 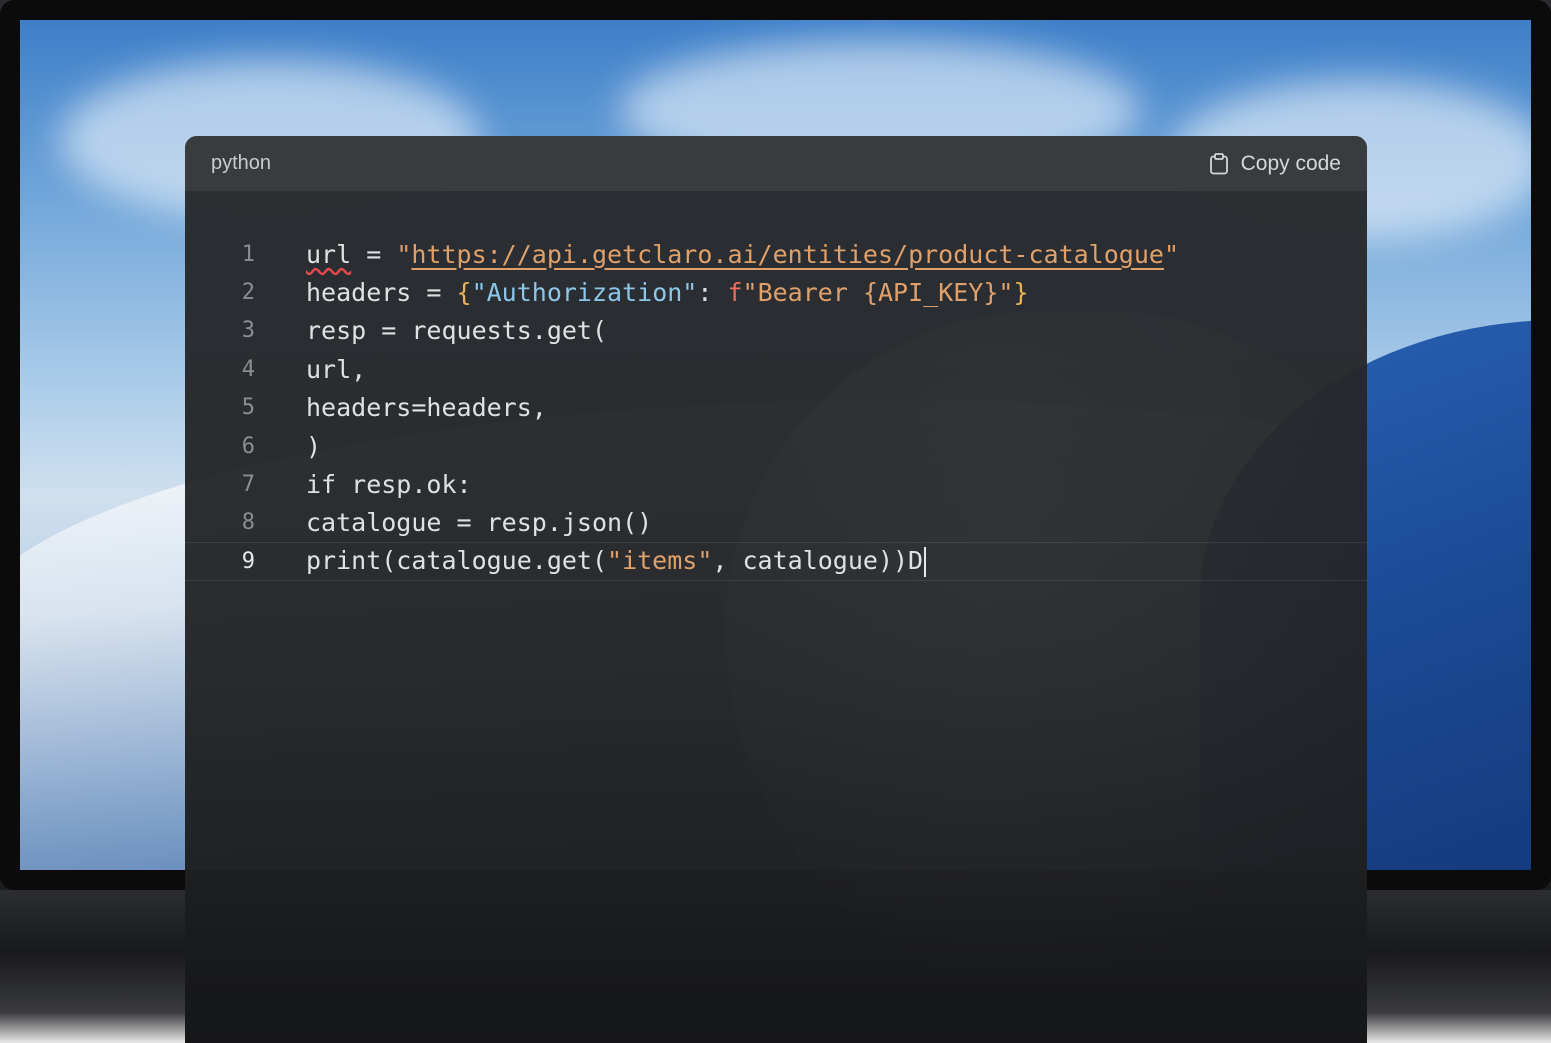 I want to click on line-number: 4, so click(x=248, y=369).